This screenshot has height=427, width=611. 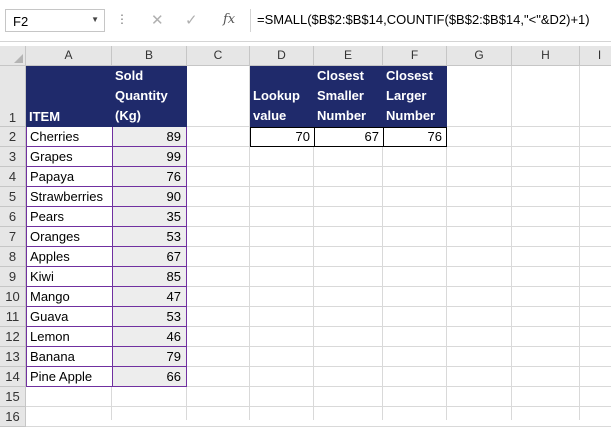 I want to click on row-header-9: 9, so click(x=13, y=277).